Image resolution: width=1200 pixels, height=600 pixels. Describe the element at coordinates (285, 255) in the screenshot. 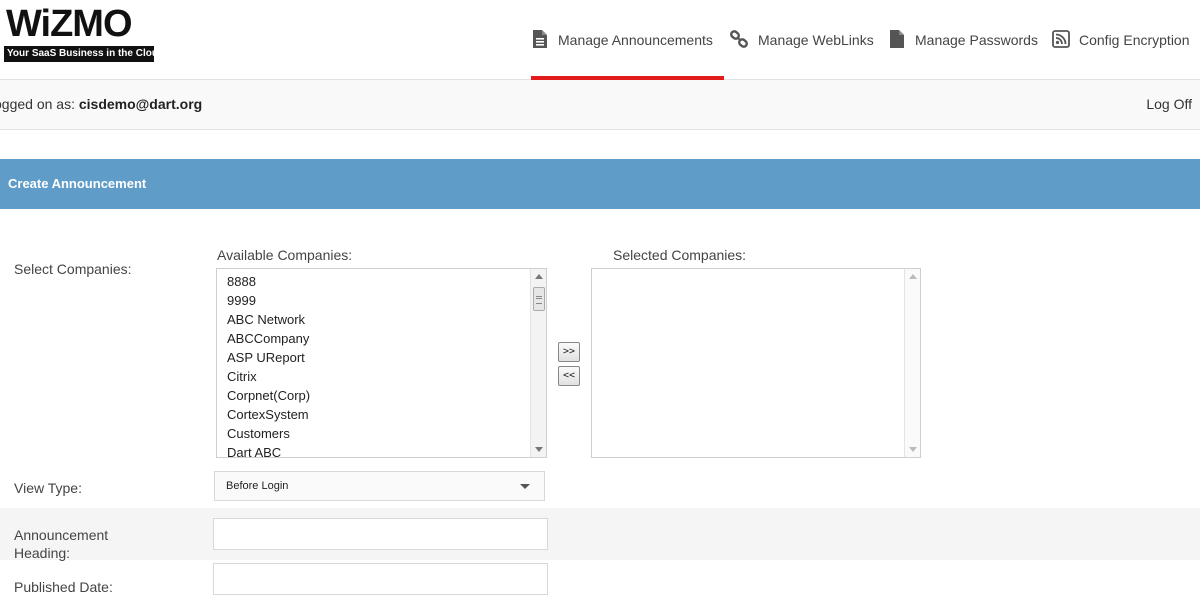

I see `available-companies-label: Available Companies:` at that location.